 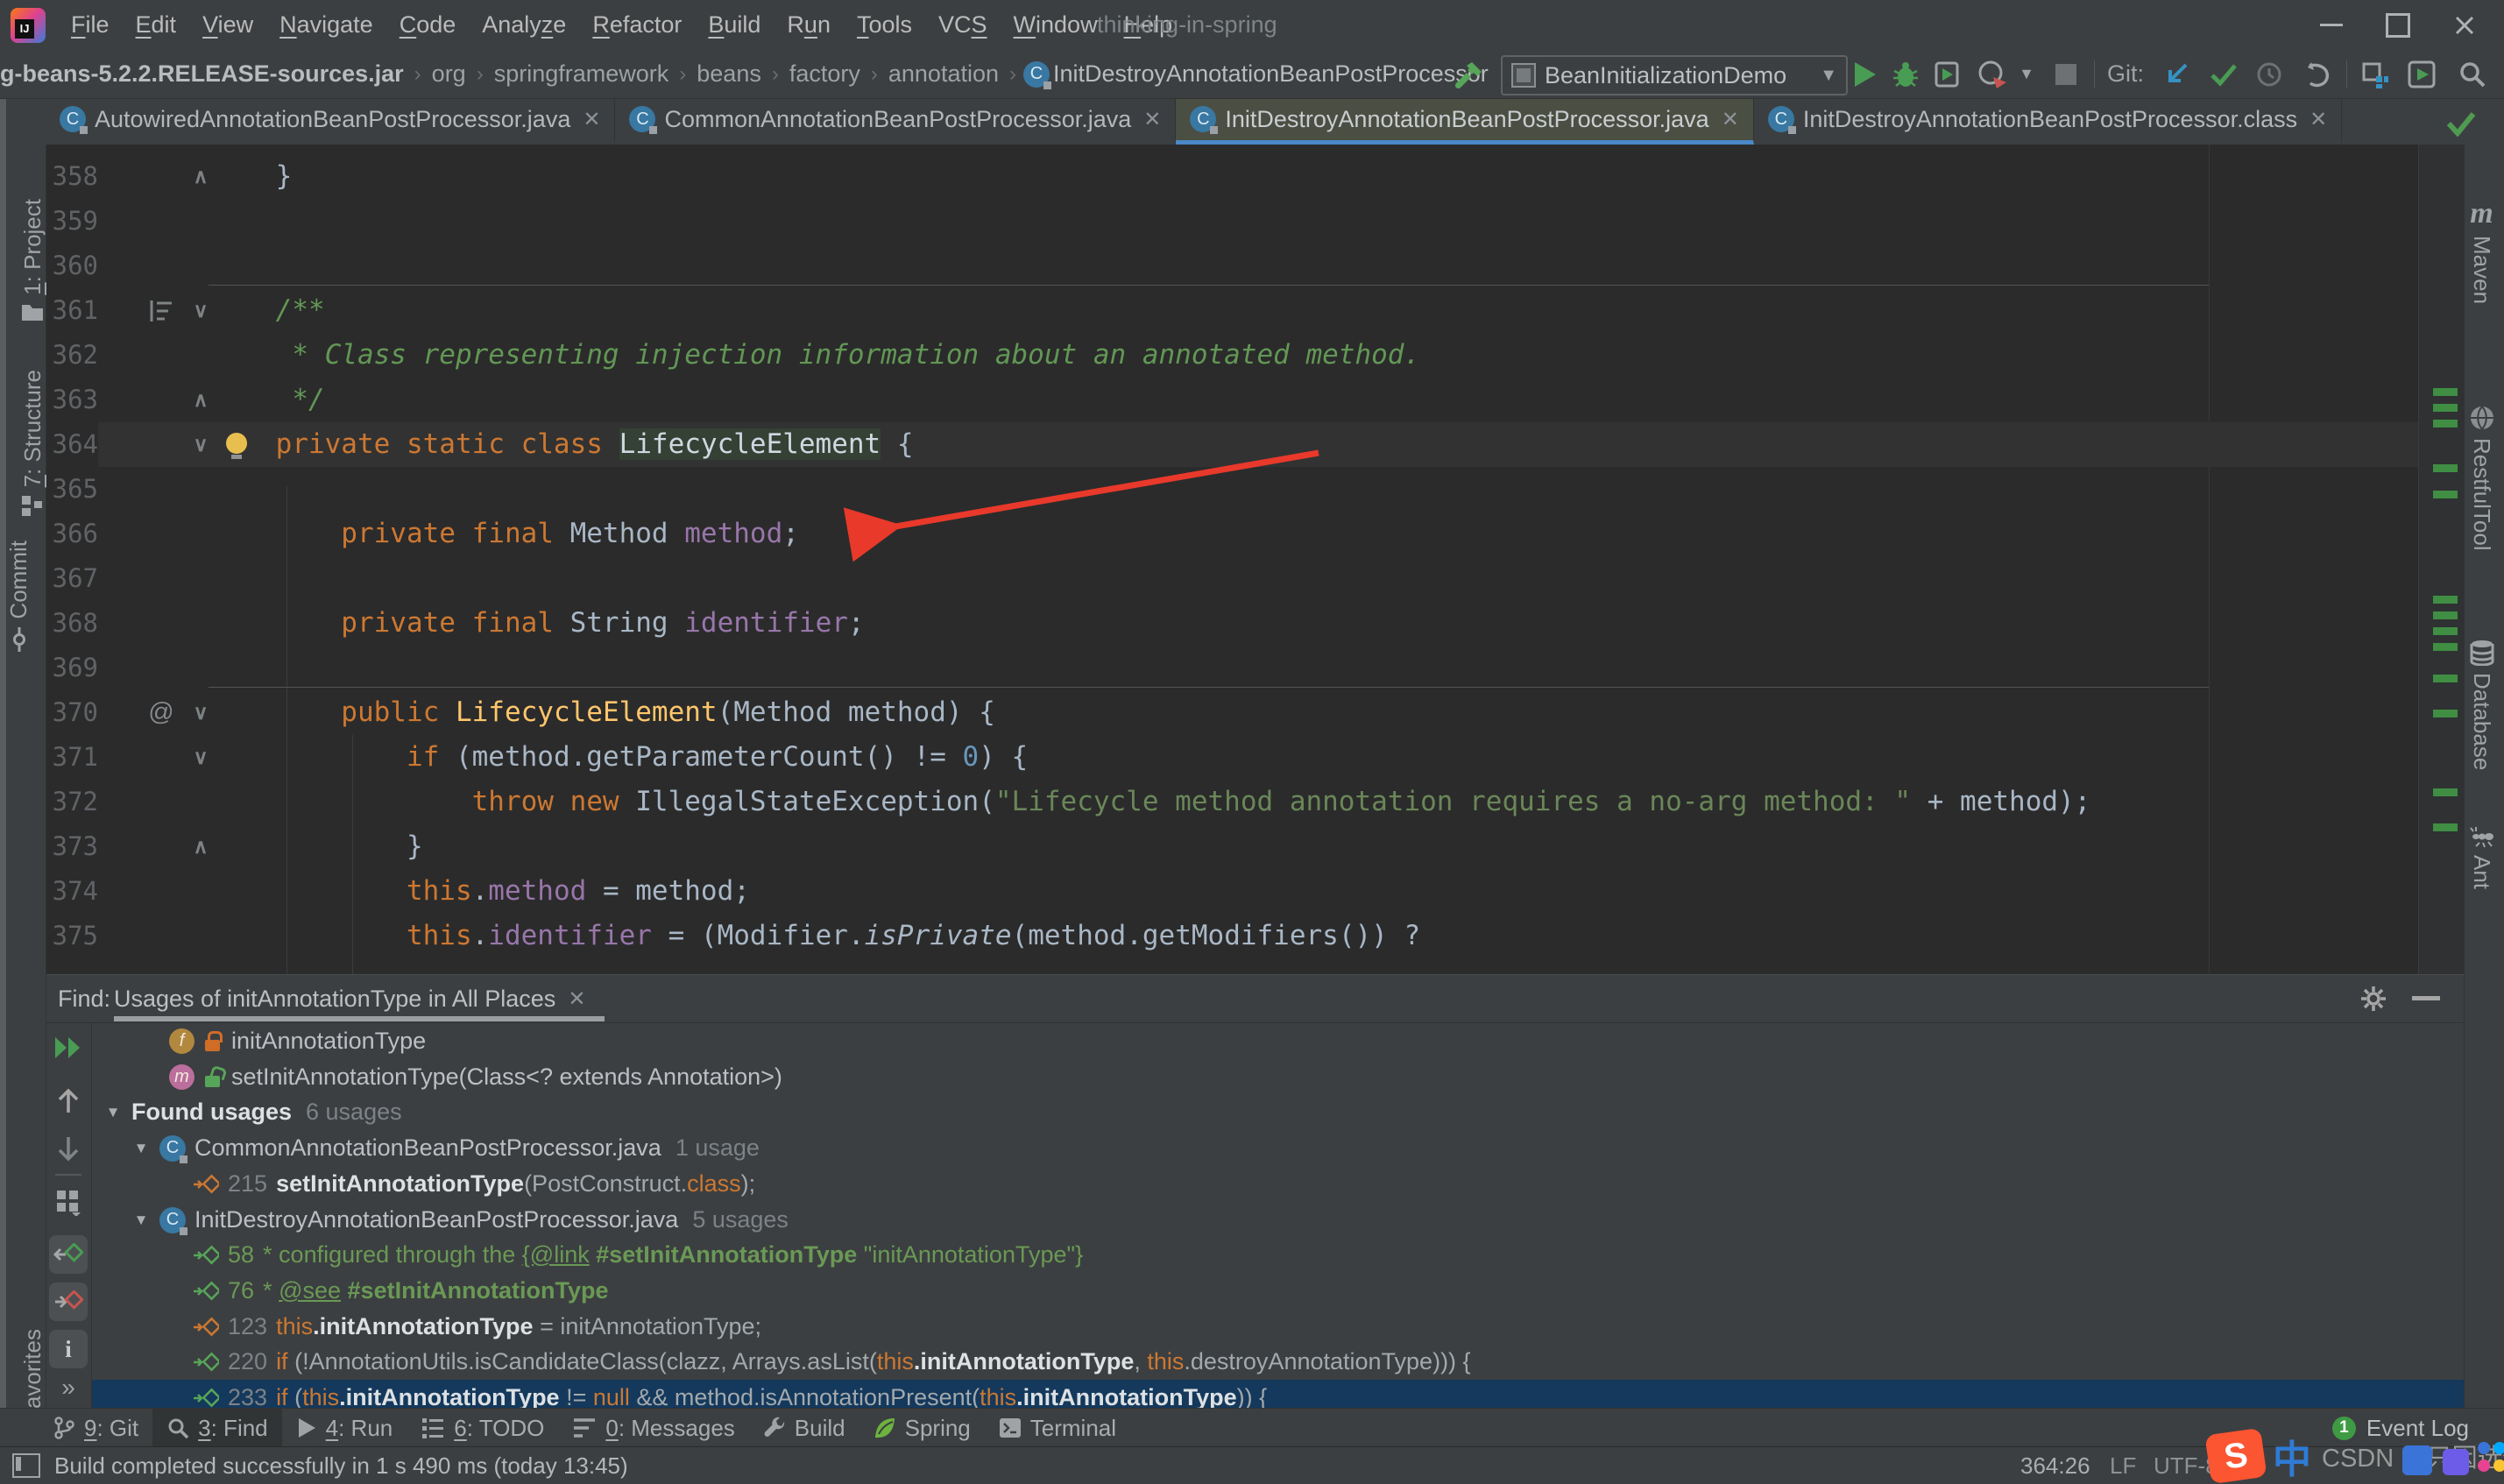 I want to click on caret-position: 364:26, so click(x=2055, y=1465).